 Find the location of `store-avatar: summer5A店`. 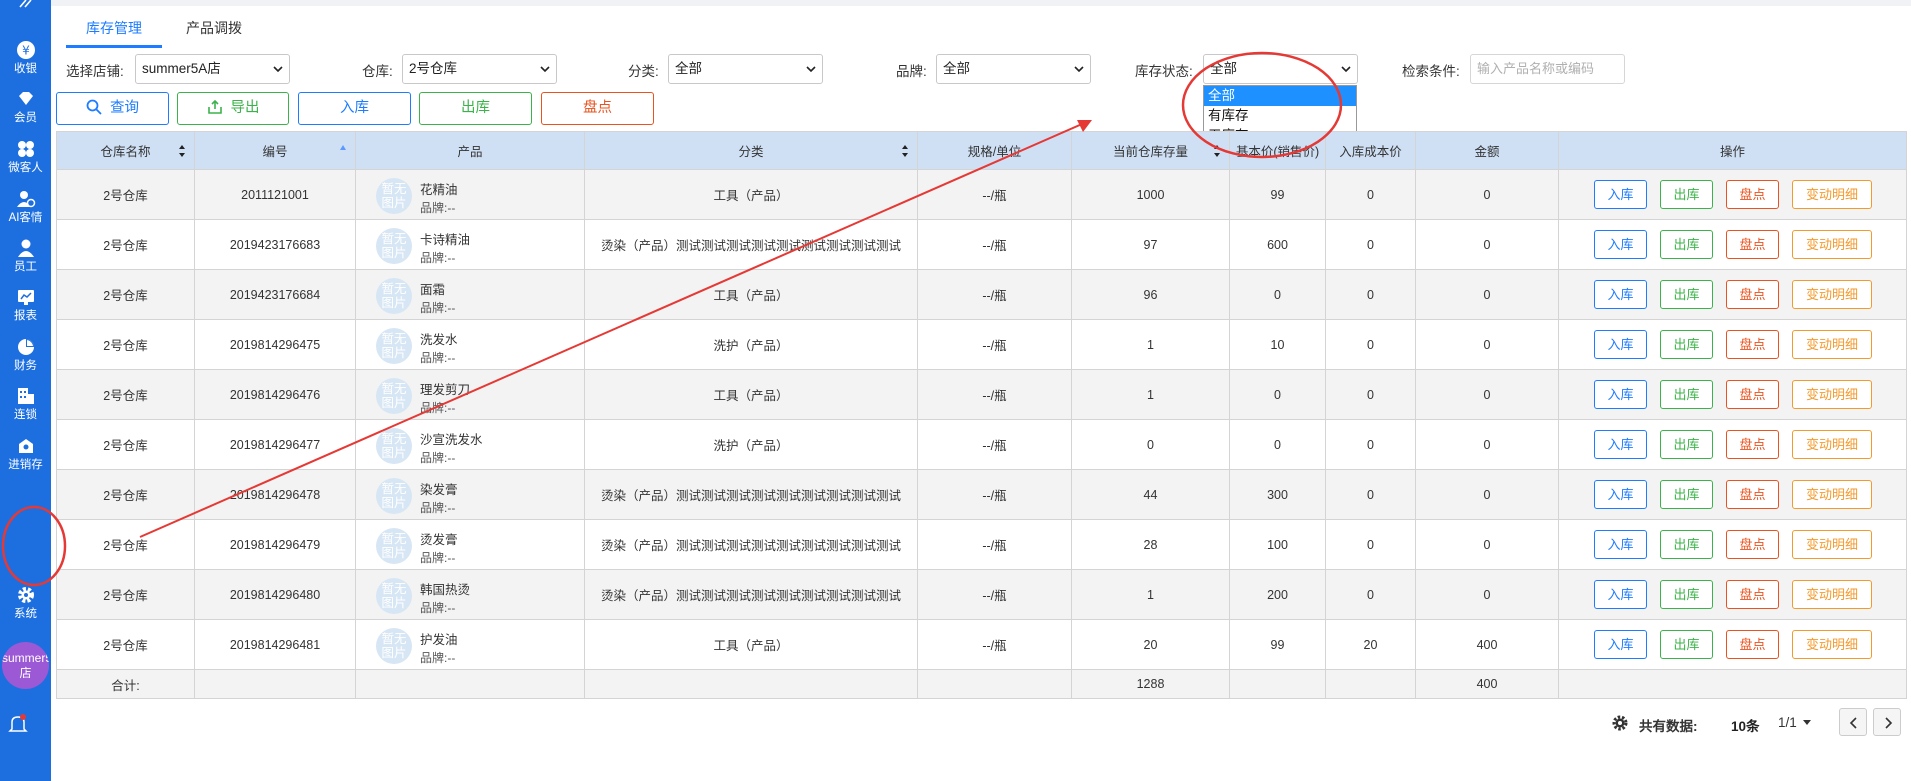

store-avatar: summer5A店 is located at coordinates (25, 665).